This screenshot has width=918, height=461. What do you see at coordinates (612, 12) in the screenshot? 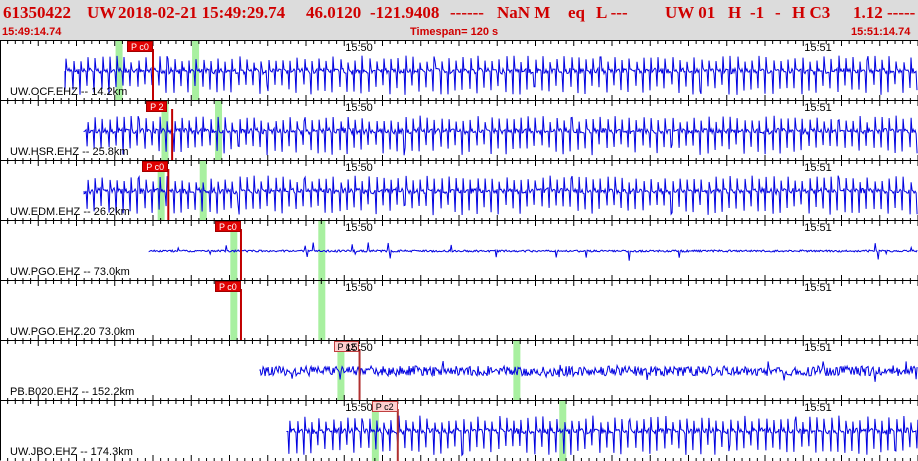
I see `event-location-flag: L ---` at bounding box center [612, 12].